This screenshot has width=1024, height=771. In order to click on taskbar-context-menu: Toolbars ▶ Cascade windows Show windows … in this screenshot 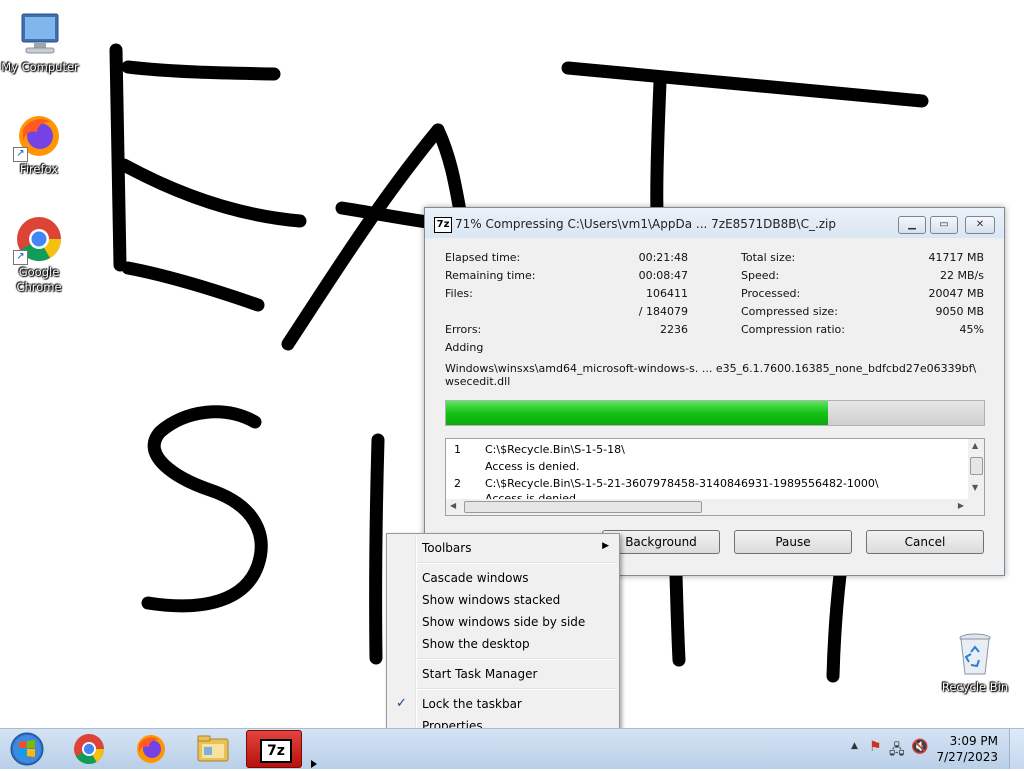, I will do `click(503, 636)`.